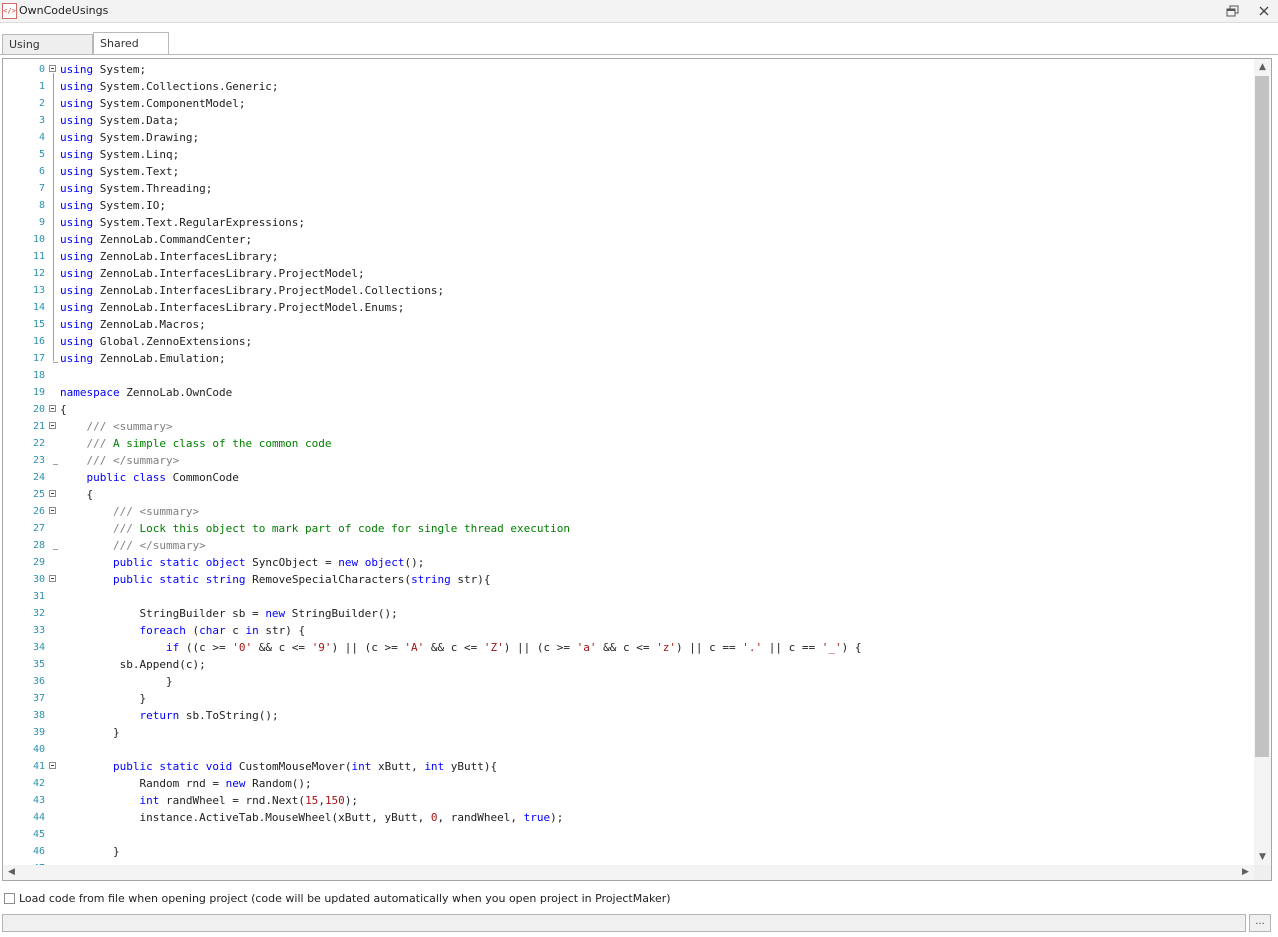 This screenshot has height=937, width=1278. Describe the element at coordinates (182, 630) in the screenshot. I see `code-line: foreach (char c in str) {` at that location.